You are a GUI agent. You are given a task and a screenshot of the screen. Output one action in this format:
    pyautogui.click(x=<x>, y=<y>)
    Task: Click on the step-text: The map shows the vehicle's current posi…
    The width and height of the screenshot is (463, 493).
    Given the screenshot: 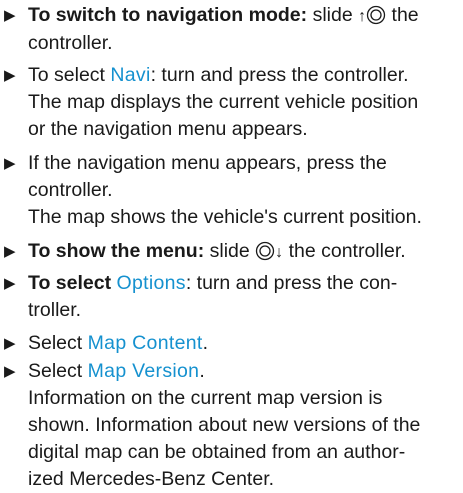 What is the action you would take?
    pyautogui.click(x=225, y=217)
    